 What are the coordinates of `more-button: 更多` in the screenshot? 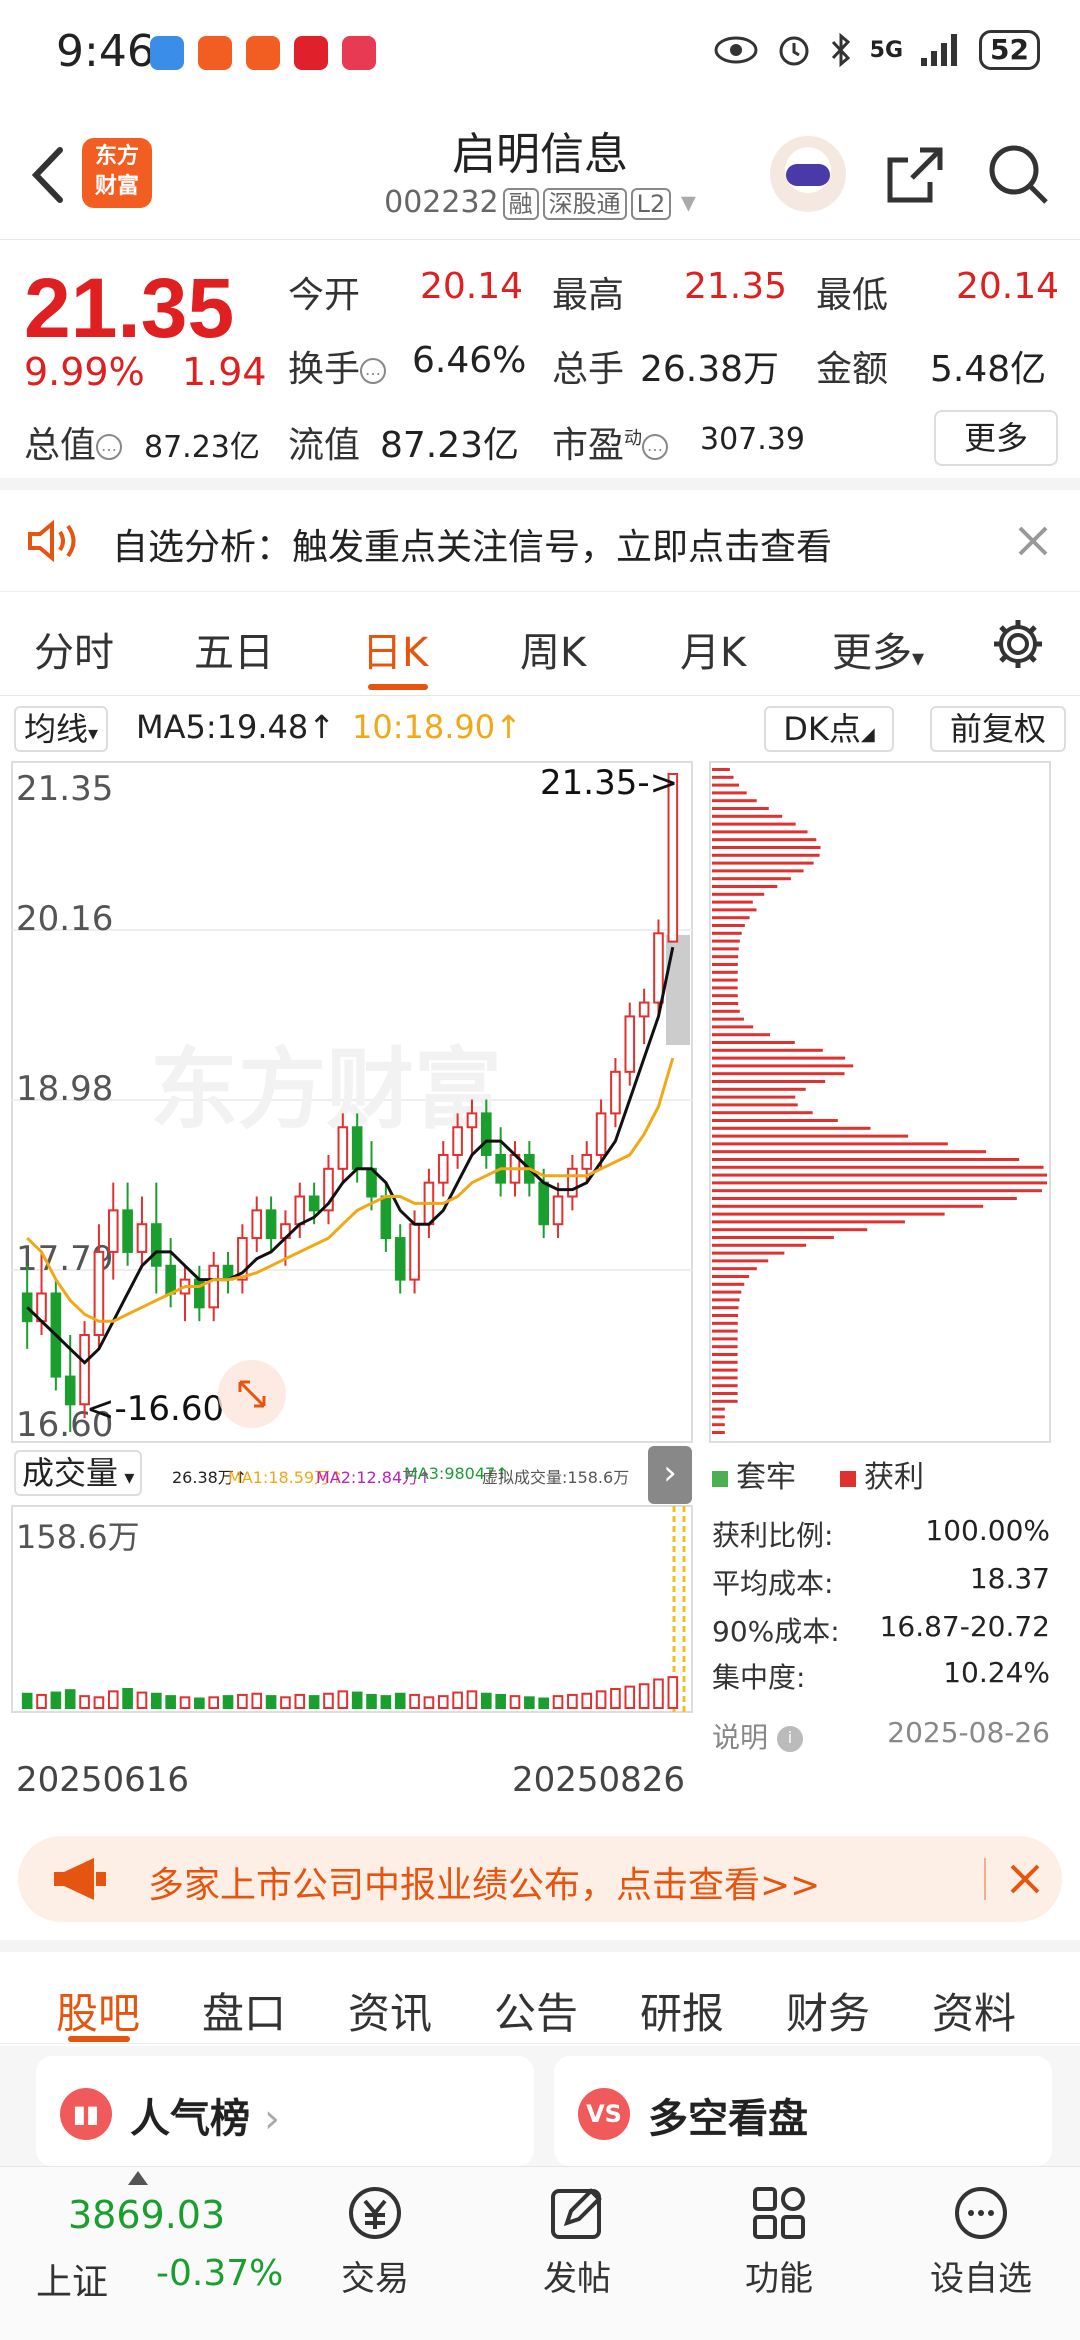 It's located at (996, 438).